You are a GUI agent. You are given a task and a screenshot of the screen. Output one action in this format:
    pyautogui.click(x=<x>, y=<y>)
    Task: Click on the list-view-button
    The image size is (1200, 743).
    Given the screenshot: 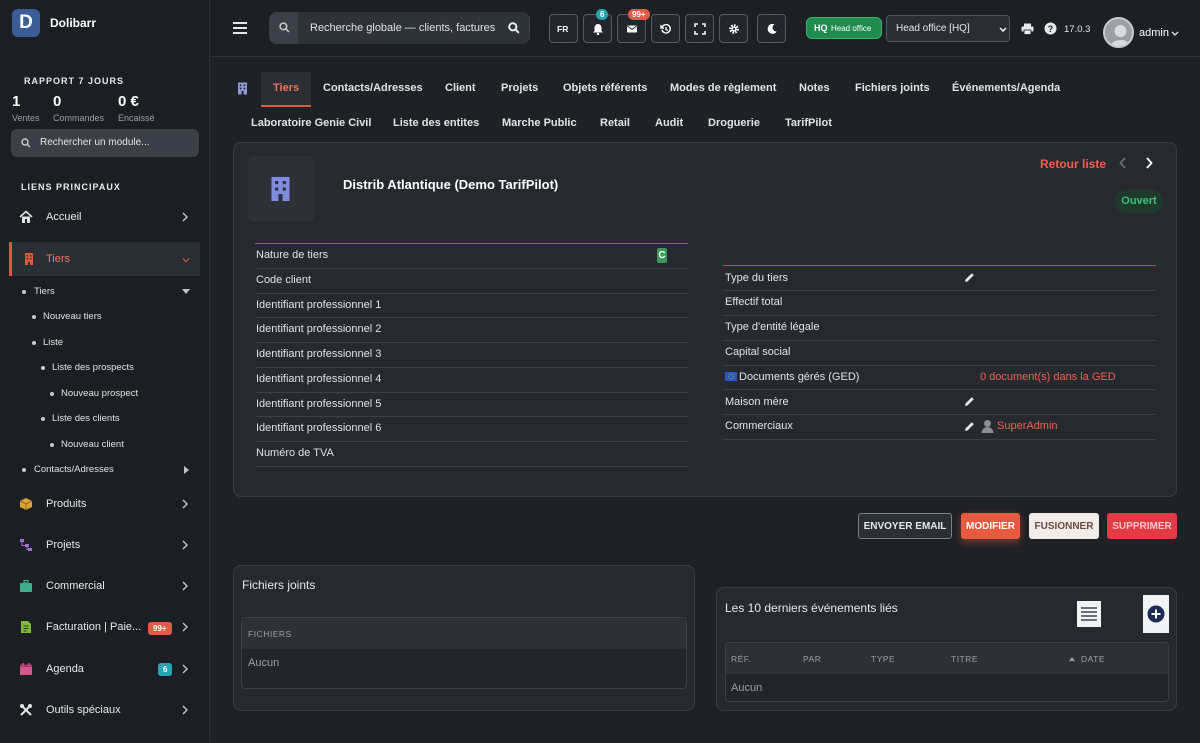 What is the action you would take?
    pyautogui.click(x=1089, y=614)
    